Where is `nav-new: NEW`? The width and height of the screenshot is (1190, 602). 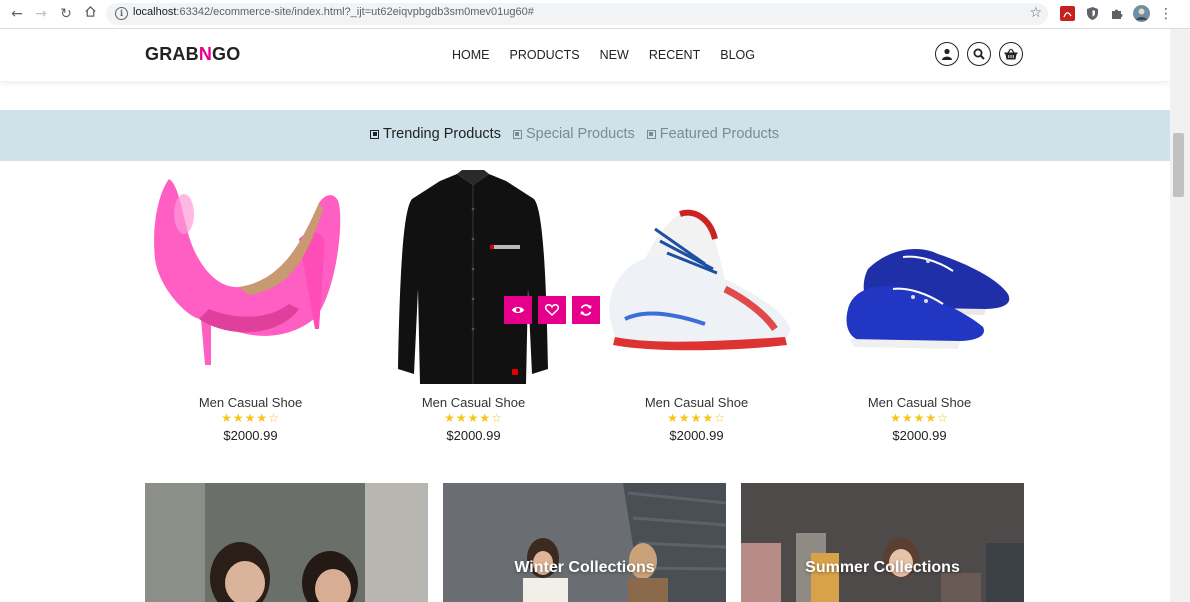
nav-new: NEW is located at coordinates (614, 55).